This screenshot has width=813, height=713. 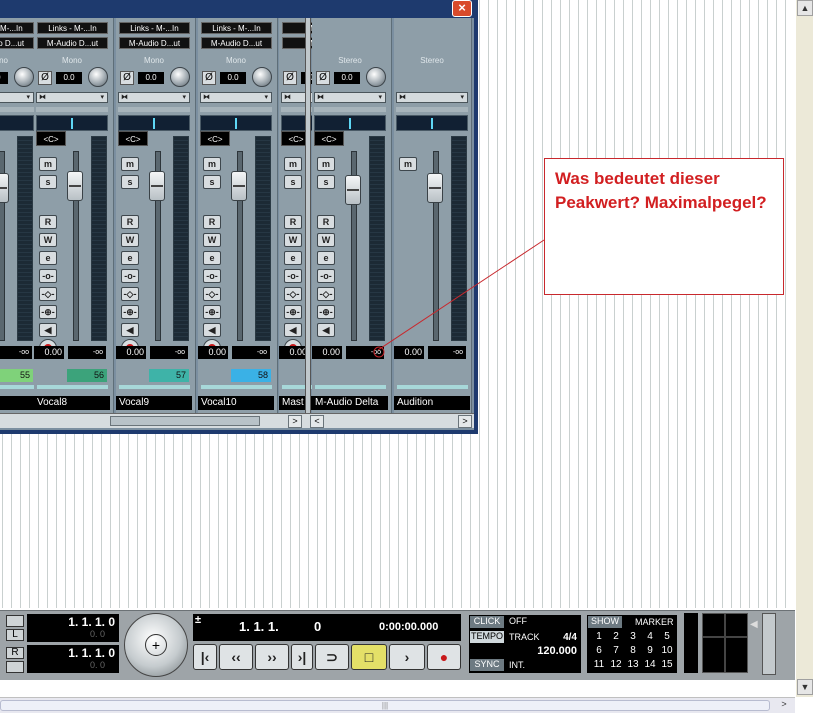 What do you see at coordinates (667, 636) in the screenshot?
I see `marker-button: 5` at bounding box center [667, 636].